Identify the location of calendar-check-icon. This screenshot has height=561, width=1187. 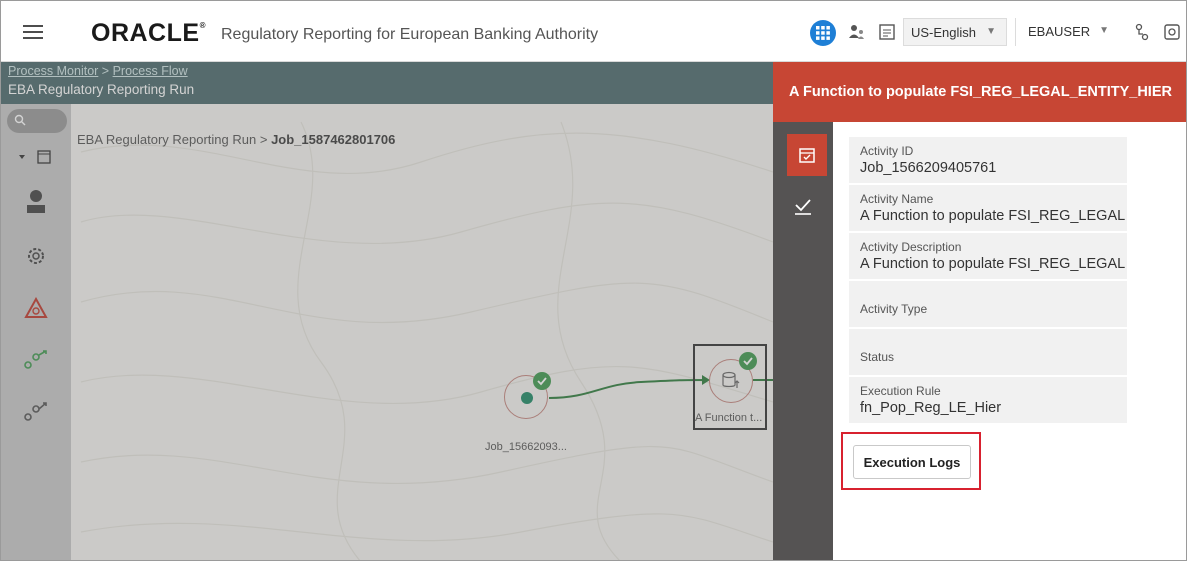
(807, 155).